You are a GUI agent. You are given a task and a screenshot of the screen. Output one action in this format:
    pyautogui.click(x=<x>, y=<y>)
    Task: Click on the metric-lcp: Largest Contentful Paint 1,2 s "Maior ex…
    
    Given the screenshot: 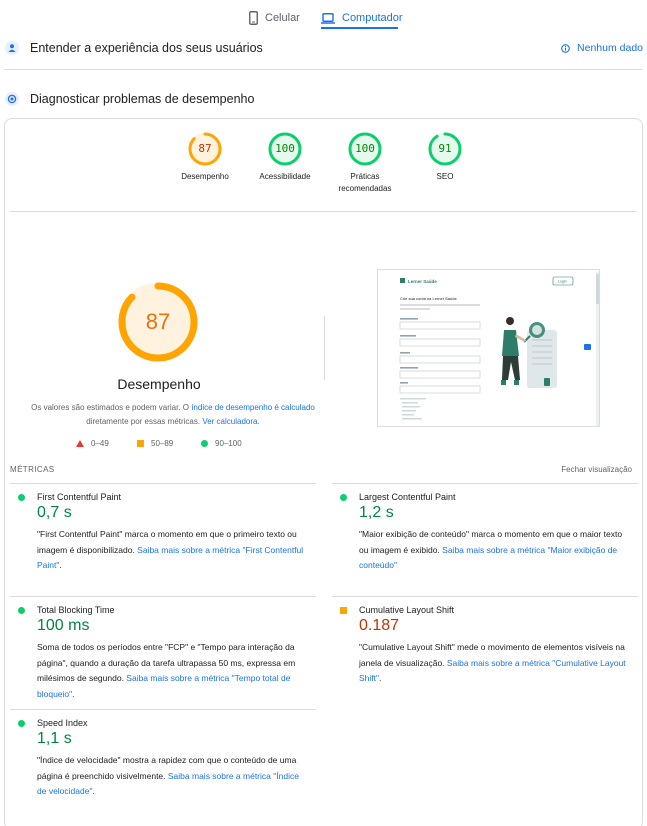 What is the action you would take?
    pyautogui.click(x=488, y=532)
    